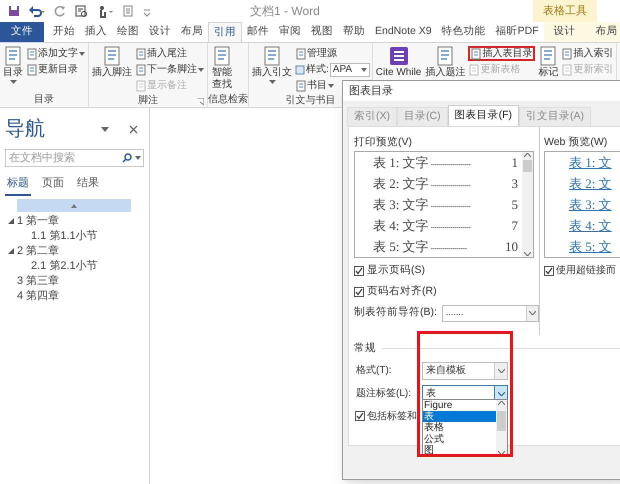 The height and width of the screenshot is (484, 620). Describe the element at coordinates (53, 185) in the screenshot. I see `nav-tab: 页面` at that location.